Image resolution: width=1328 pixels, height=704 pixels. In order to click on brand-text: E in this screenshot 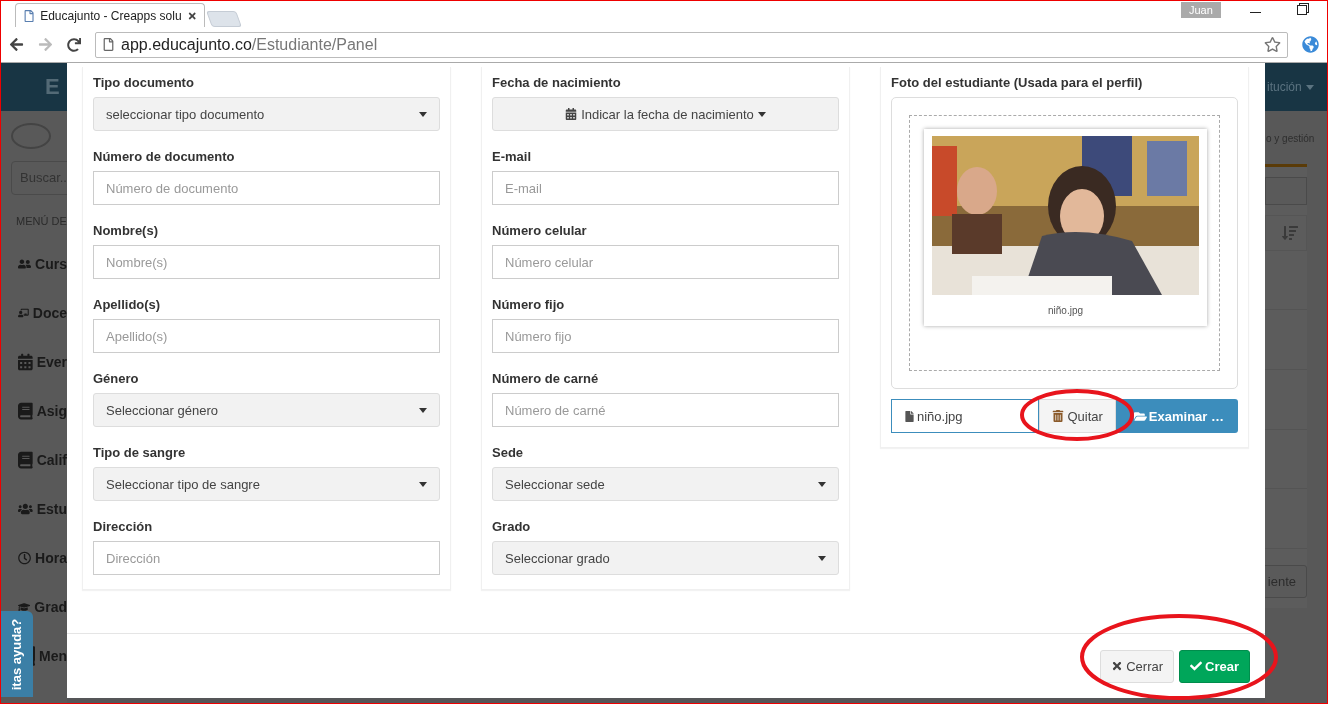, I will do `click(52, 87)`.